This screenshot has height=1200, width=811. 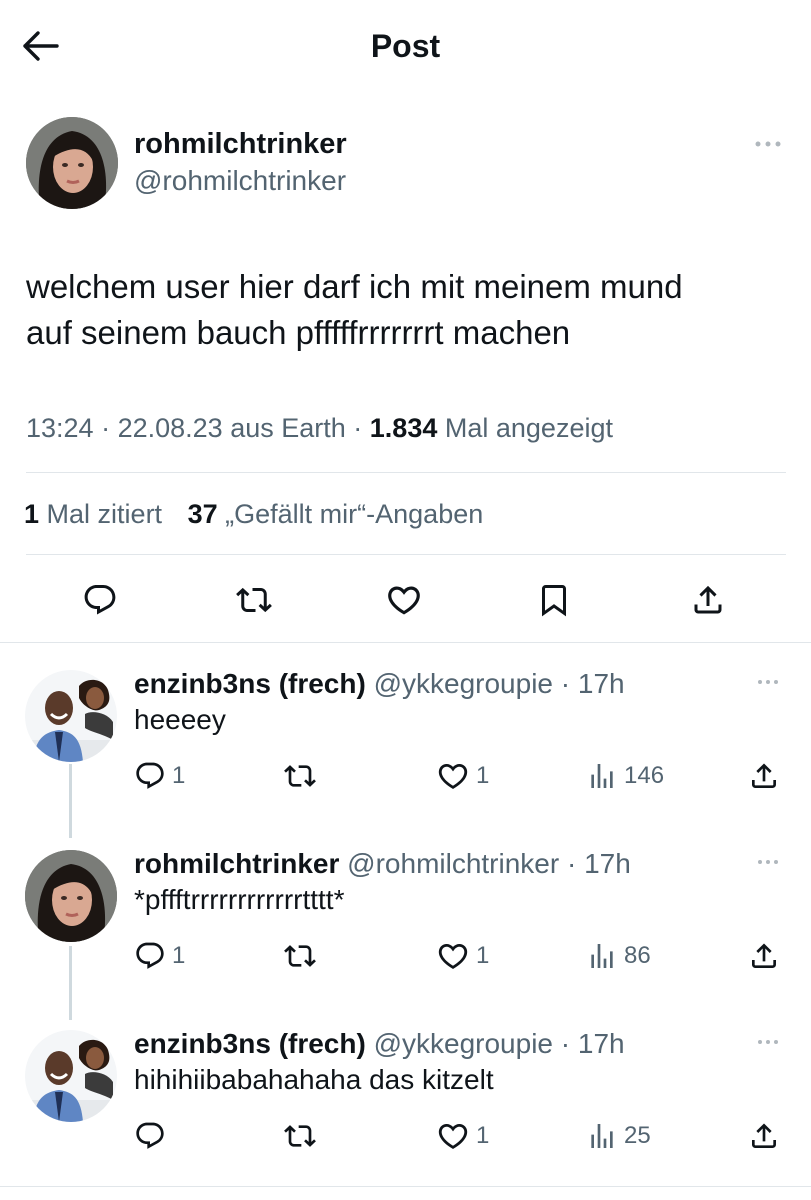 I want to click on reply-actions: 1 25, so click(x=464, y=1136).